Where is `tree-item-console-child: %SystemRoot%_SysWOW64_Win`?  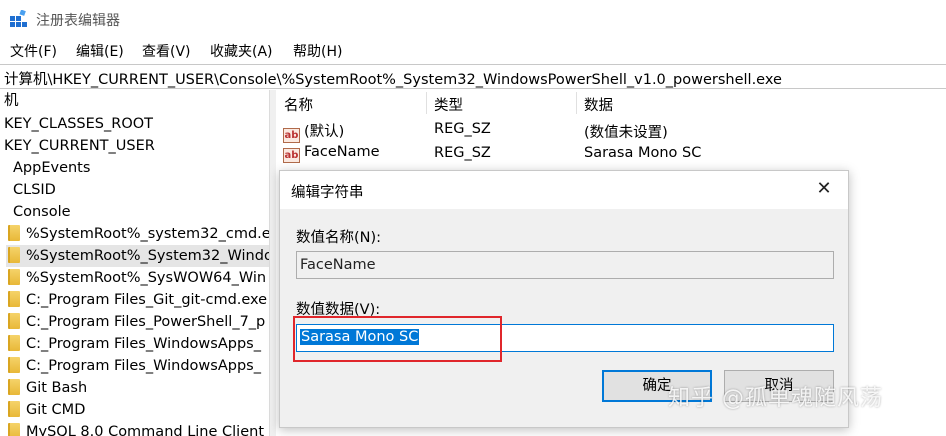
tree-item-console-child: %SystemRoot%_SysWOW64_Win is located at coordinates (139, 278).